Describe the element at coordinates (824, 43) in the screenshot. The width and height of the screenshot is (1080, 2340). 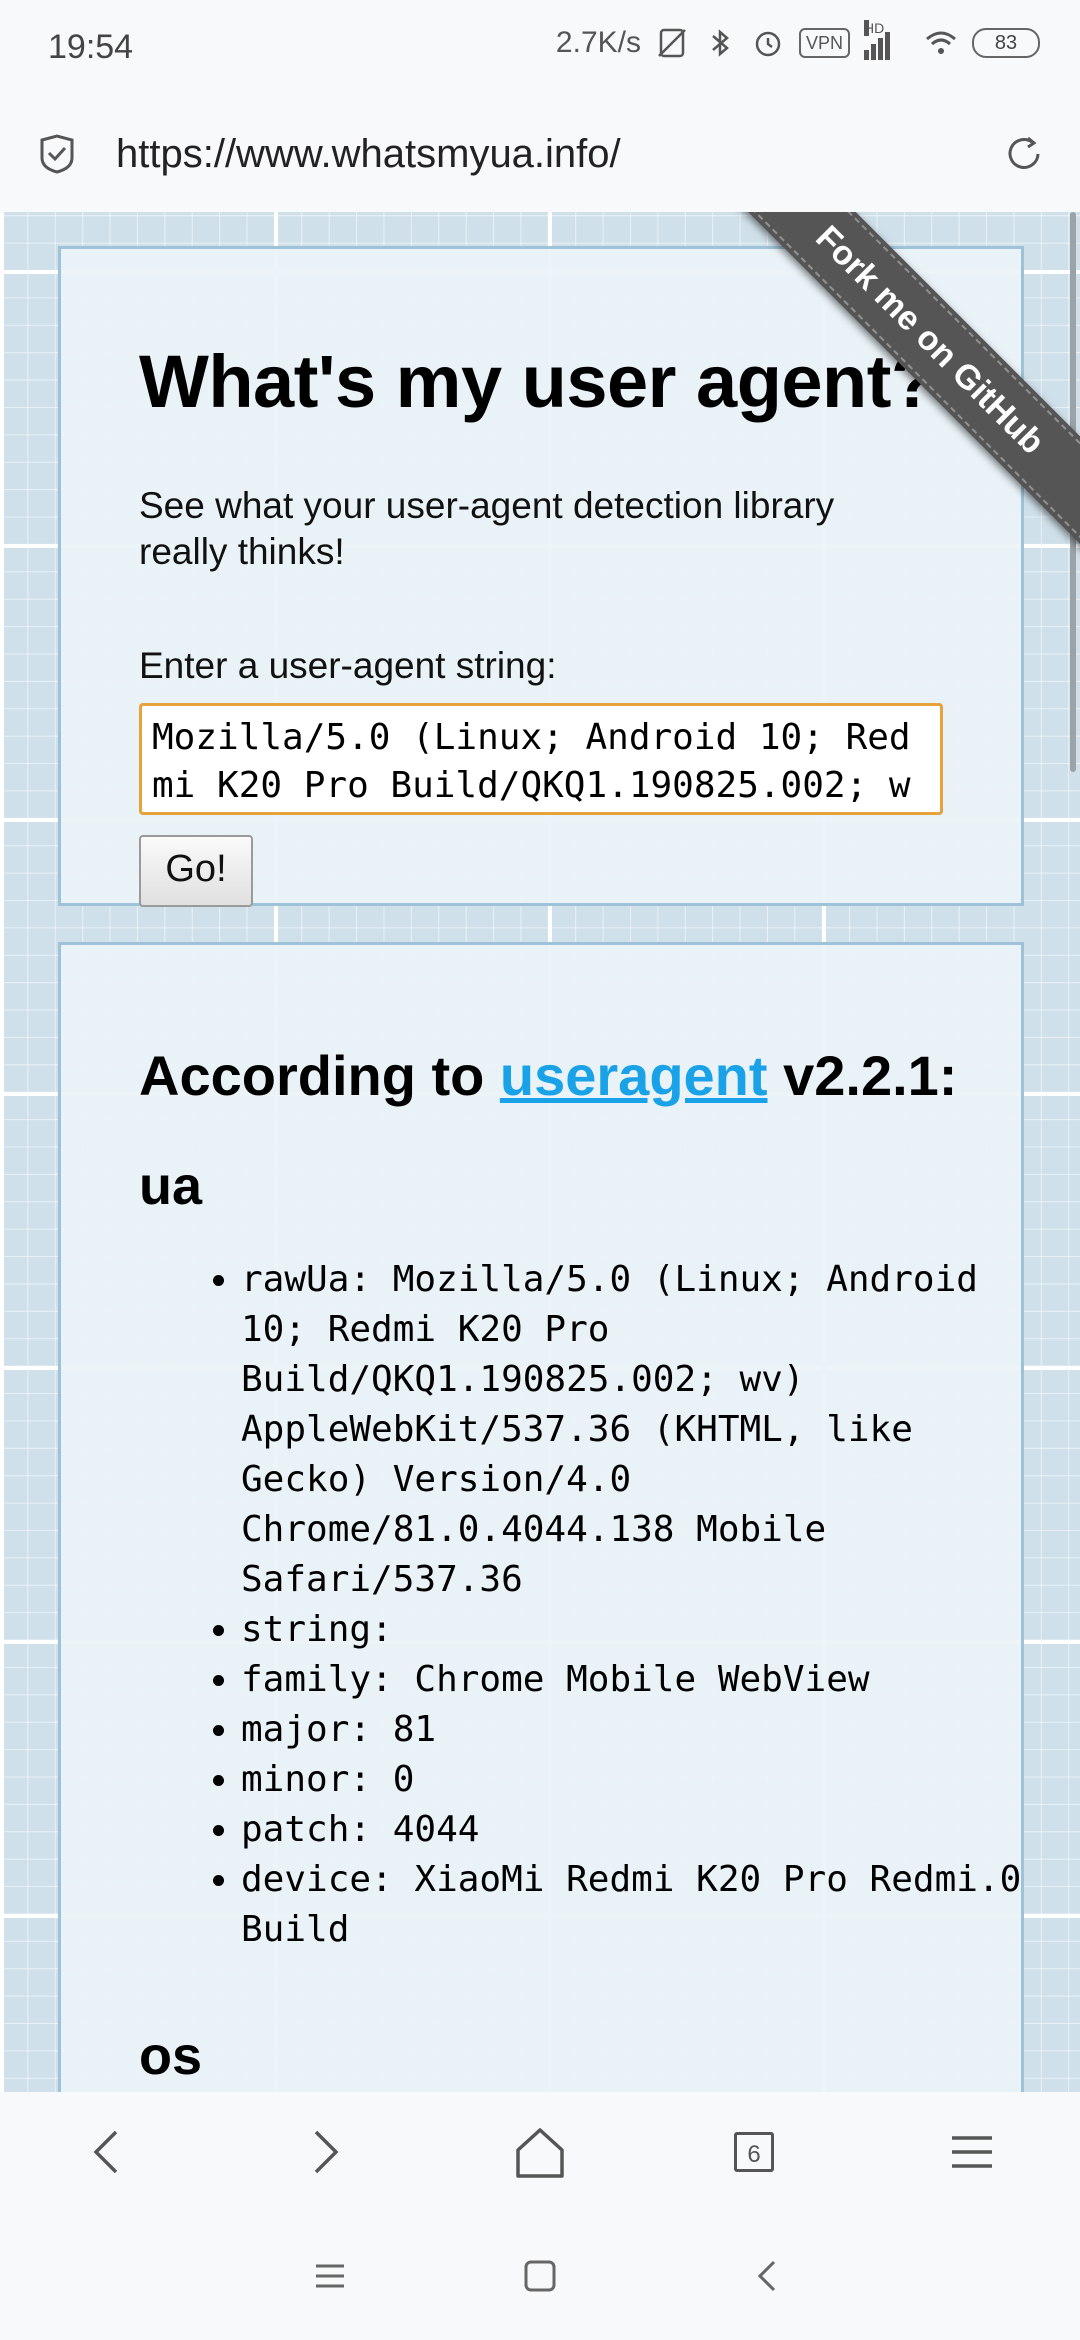
I see `vpn-icon: VPN` at that location.